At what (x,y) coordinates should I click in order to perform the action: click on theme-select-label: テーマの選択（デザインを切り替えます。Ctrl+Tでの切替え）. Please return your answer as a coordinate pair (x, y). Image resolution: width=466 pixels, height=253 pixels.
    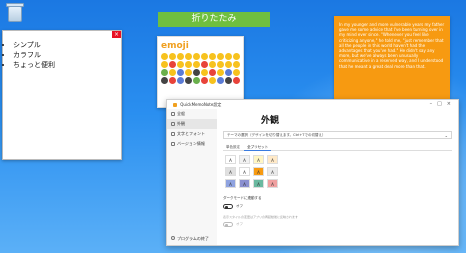
    Looking at the image, I should click on (276, 135).